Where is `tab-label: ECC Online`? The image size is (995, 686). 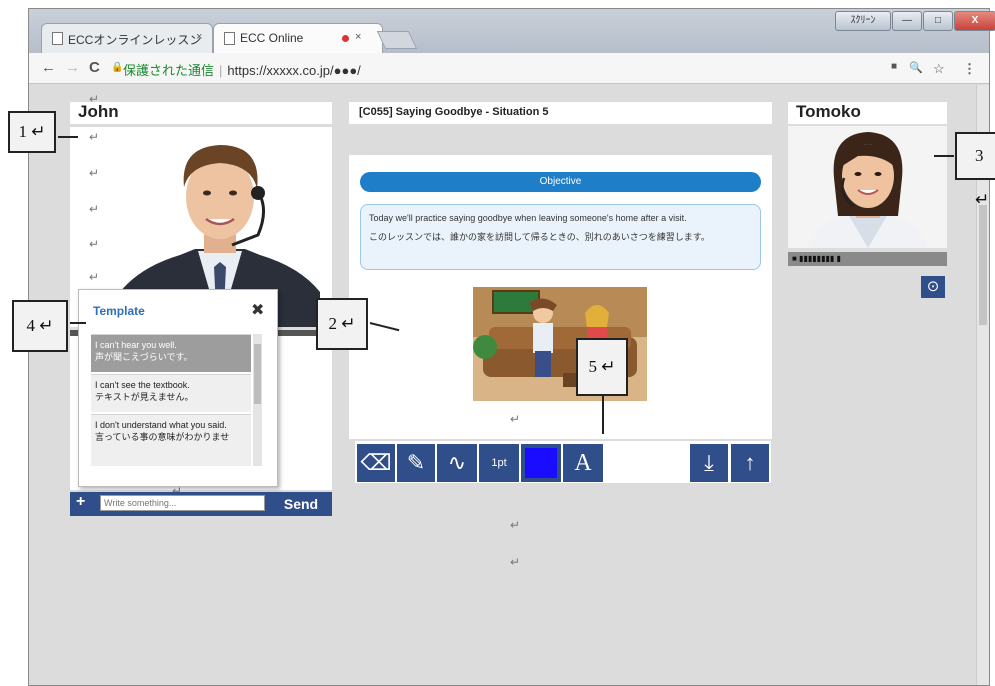 tab-label: ECC Online is located at coordinates (272, 38).